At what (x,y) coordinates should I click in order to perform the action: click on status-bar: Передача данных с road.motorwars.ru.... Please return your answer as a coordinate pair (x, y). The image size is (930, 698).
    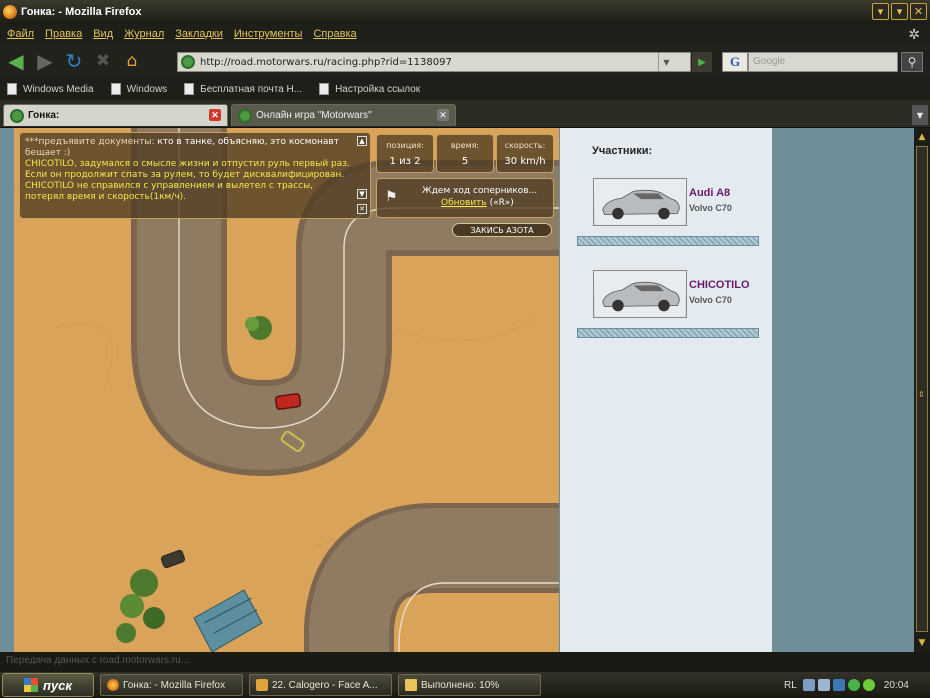
    Looking at the image, I should click on (465, 662).